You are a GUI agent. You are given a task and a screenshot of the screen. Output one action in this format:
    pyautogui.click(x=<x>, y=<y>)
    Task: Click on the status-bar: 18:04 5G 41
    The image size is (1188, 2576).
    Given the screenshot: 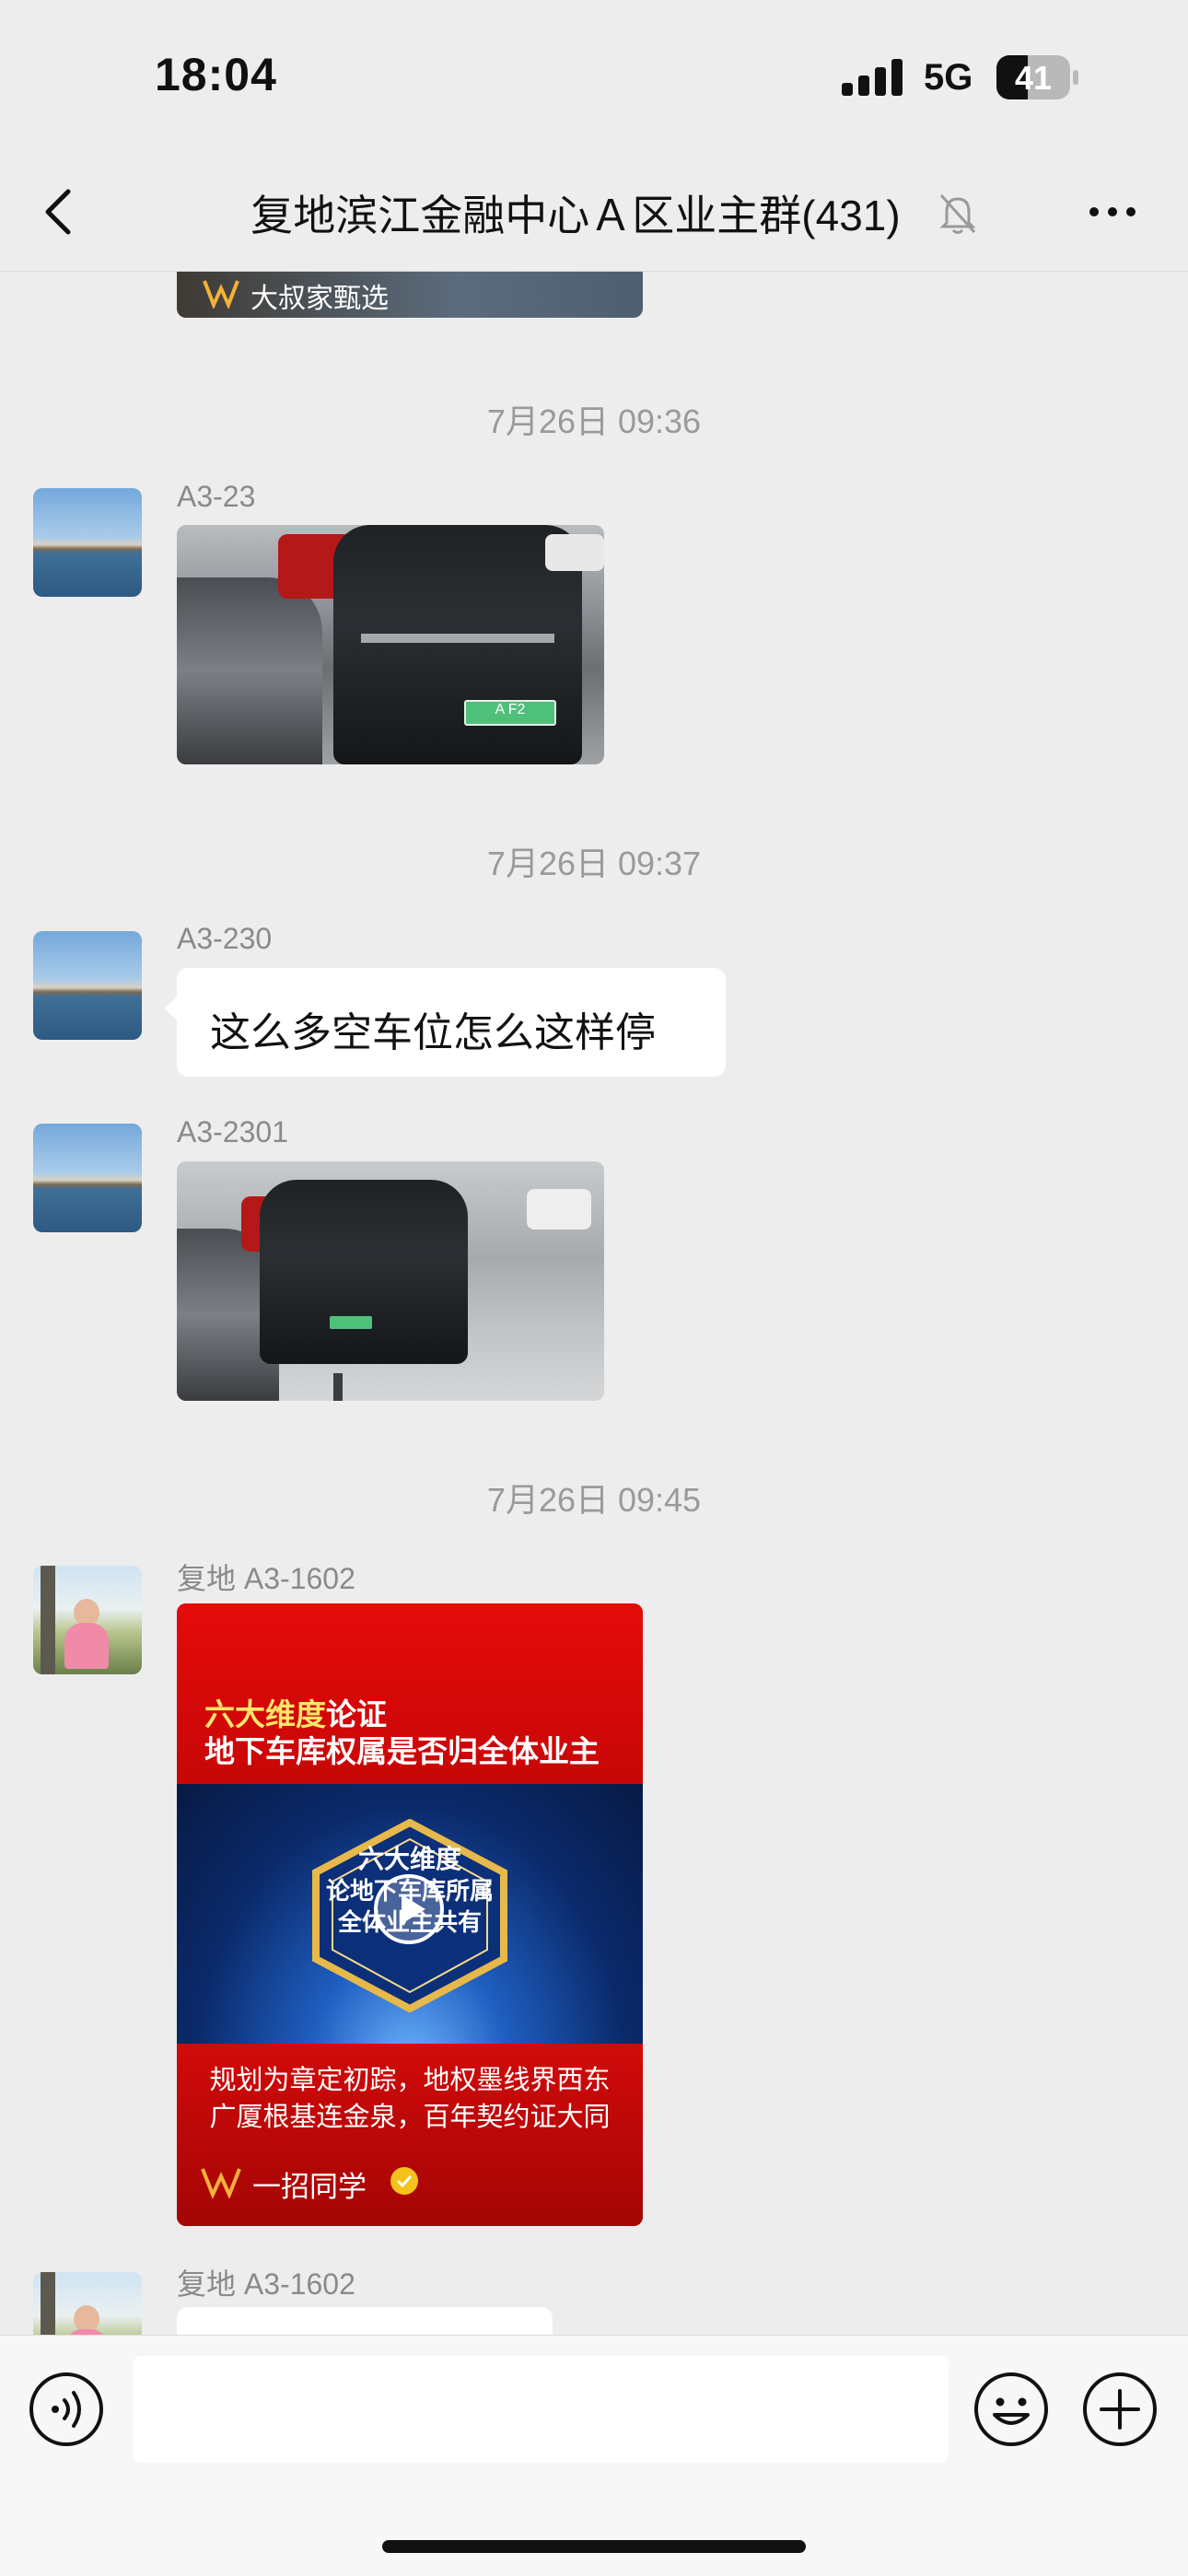 What is the action you would take?
    pyautogui.click(x=594, y=78)
    